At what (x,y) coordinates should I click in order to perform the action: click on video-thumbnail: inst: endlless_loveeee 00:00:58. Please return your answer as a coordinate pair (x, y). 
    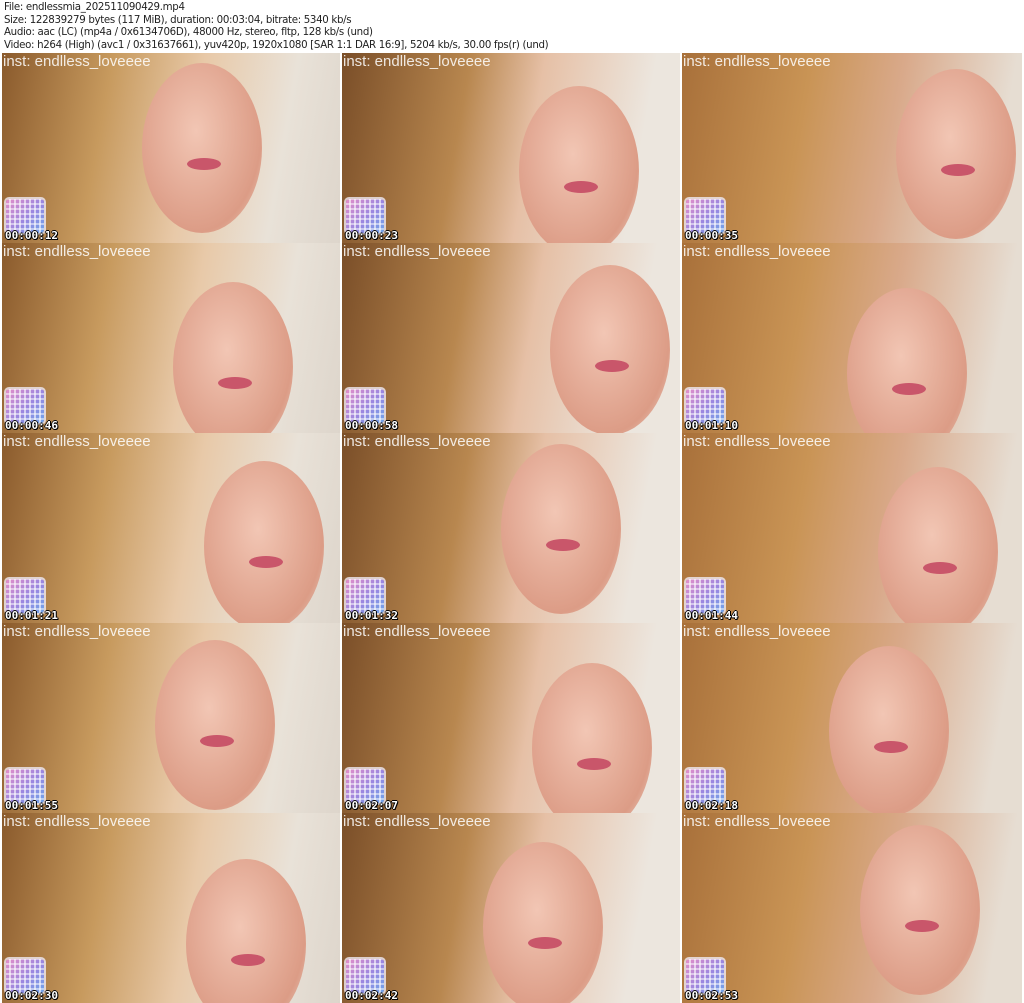
    Looking at the image, I should click on (511, 338).